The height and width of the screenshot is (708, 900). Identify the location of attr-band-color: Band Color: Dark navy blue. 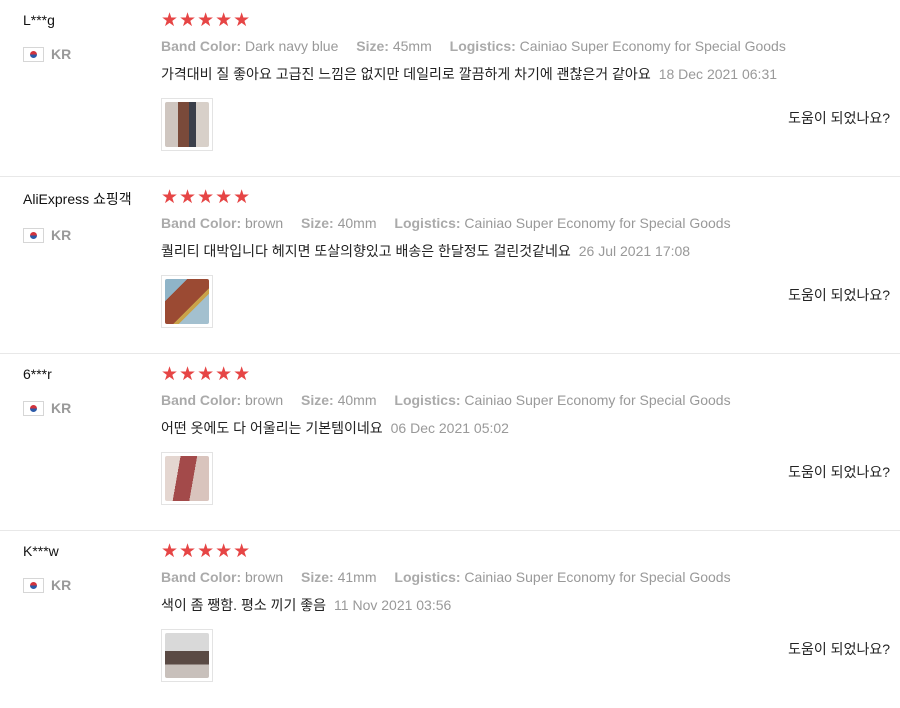
(250, 46).